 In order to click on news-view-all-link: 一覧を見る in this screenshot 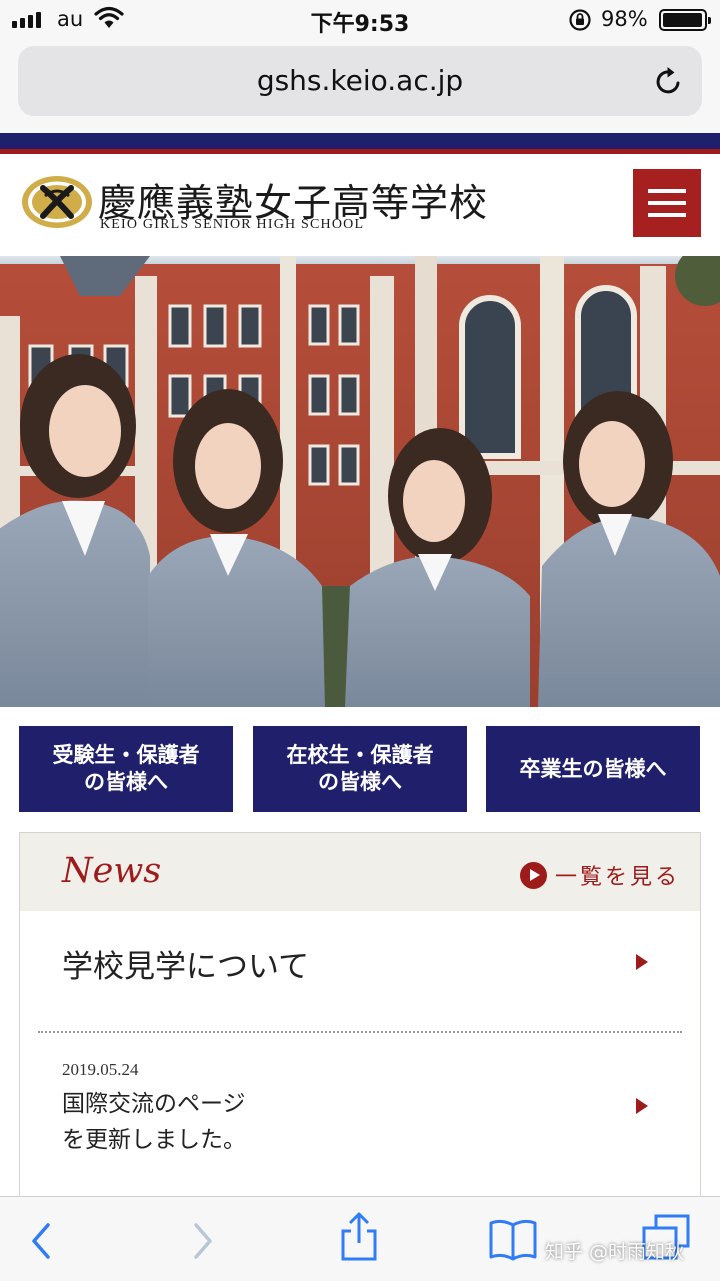, I will do `click(600, 875)`.